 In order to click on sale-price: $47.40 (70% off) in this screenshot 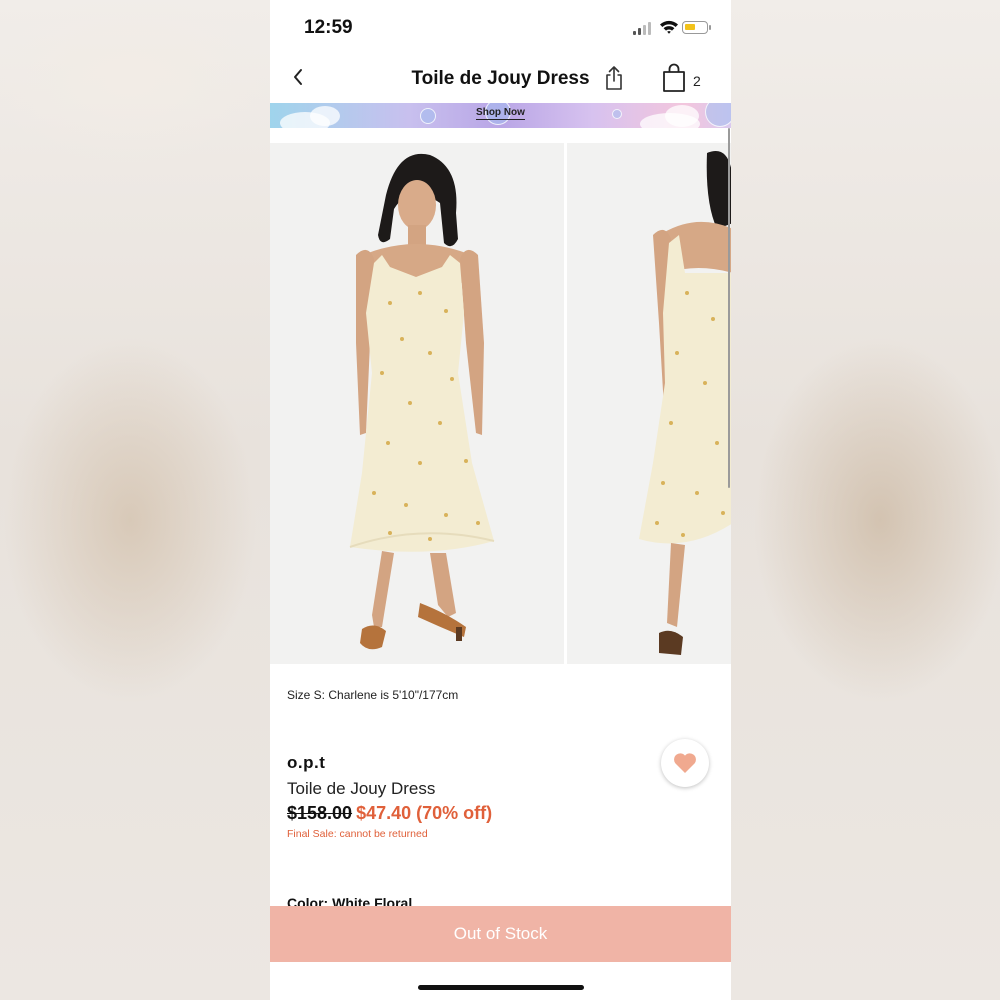, I will do `click(424, 813)`.